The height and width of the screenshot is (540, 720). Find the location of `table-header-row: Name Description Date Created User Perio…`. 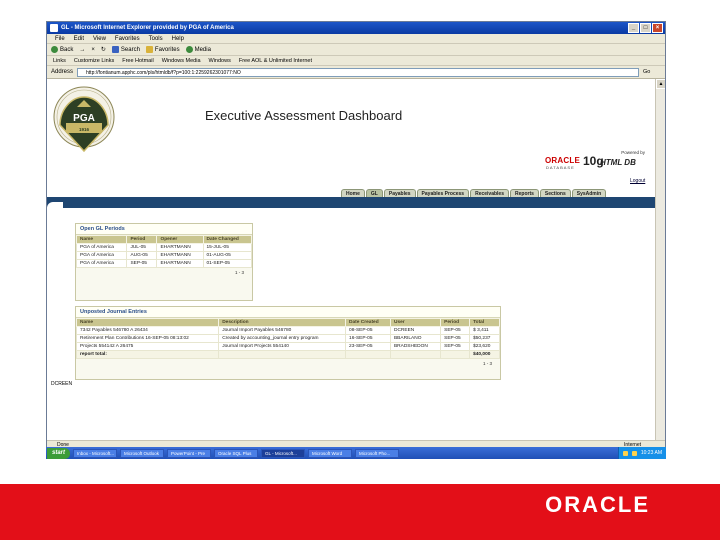

table-header-row: Name Description Date Created User Perio… is located at coordinates (287, 322).